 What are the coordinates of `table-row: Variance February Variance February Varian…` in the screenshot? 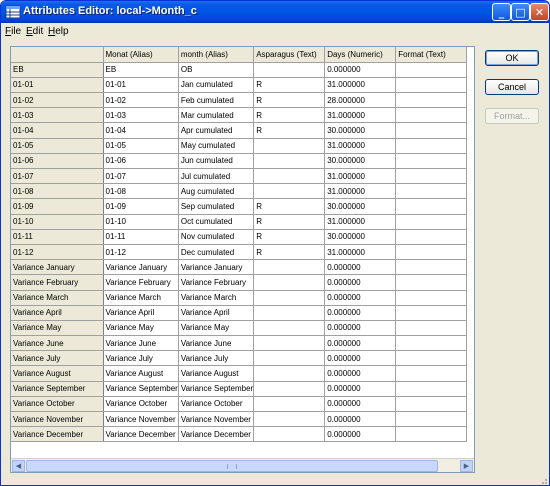 It's located at (239, 282).